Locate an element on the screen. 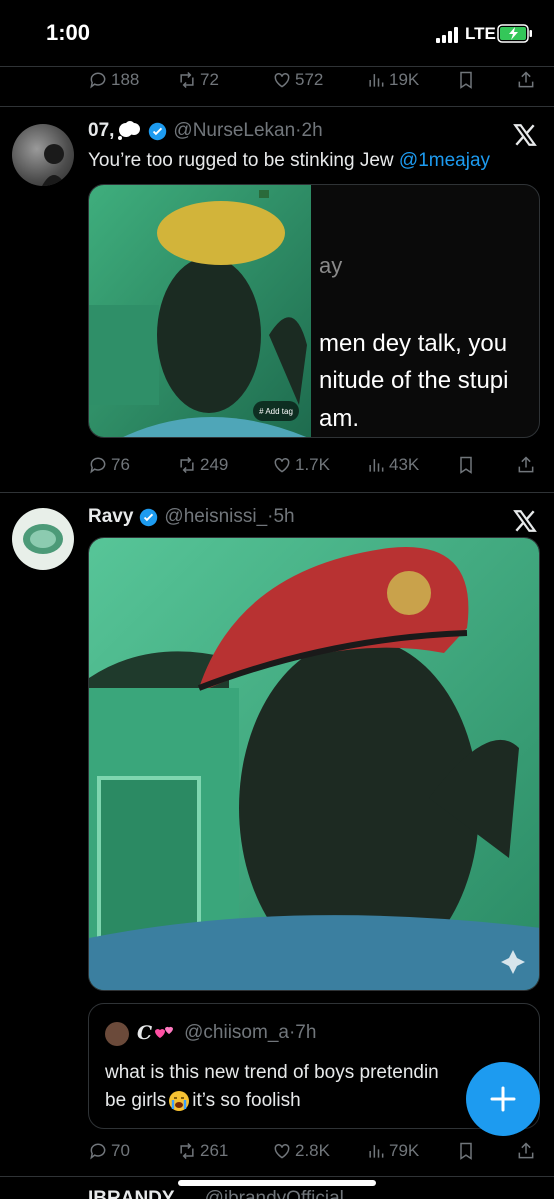  timestamp: 2h is located at coordinates (312, 131).